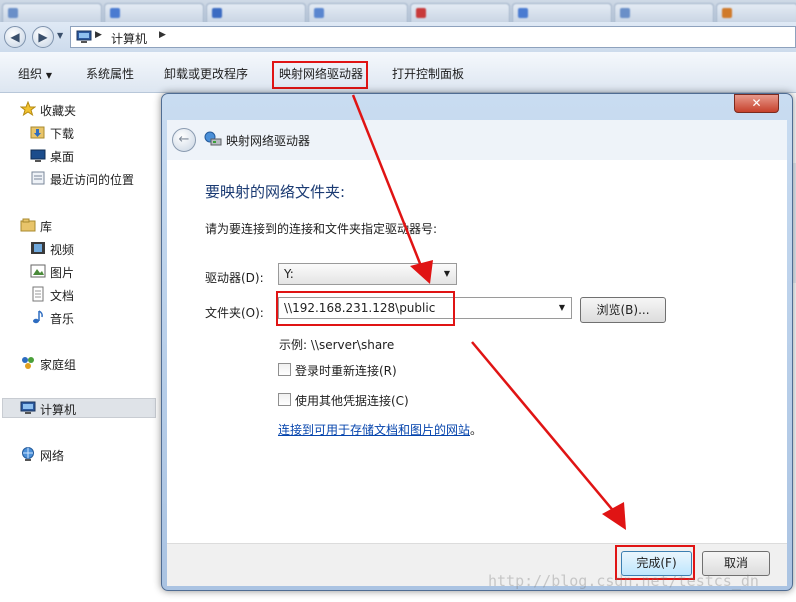 This screenshot has height=602, width=796. I want to click on arrow-to-finish-button, so click(544, 428).